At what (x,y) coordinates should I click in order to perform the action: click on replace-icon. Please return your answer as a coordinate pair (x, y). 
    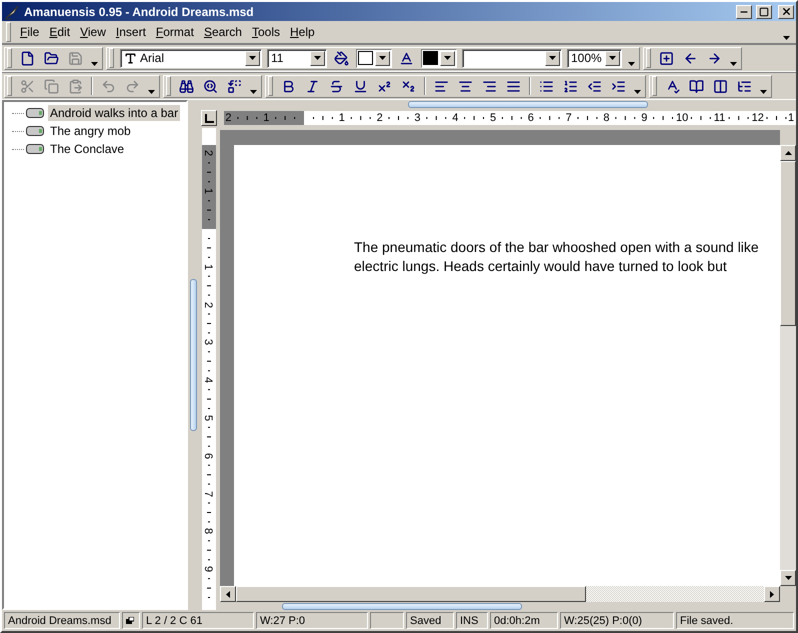
    Looking at the image, I should click on (234, 86).